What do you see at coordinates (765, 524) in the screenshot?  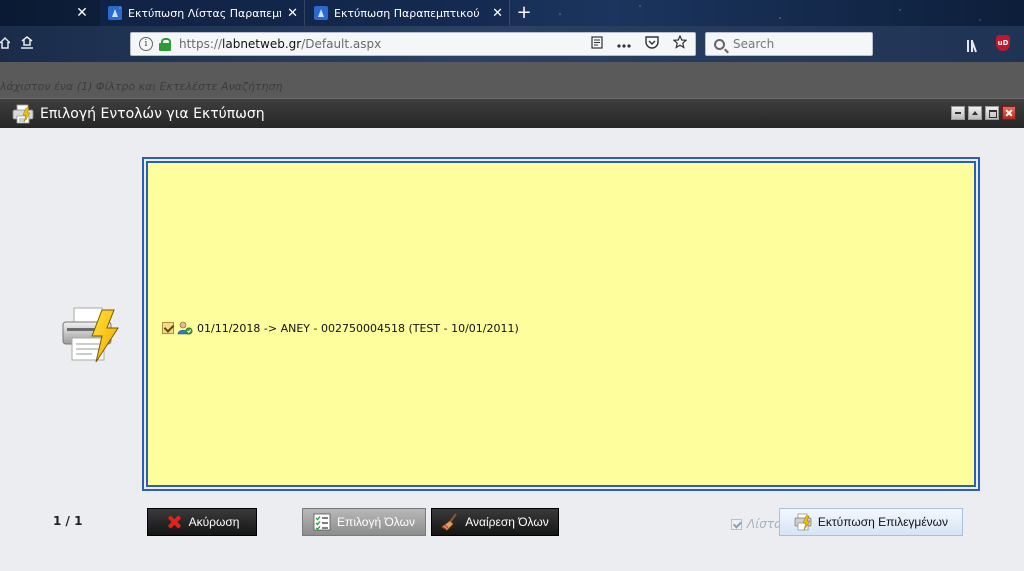 I see `list-checkbox-label: Λίστα` at bounding box center [765, 524].